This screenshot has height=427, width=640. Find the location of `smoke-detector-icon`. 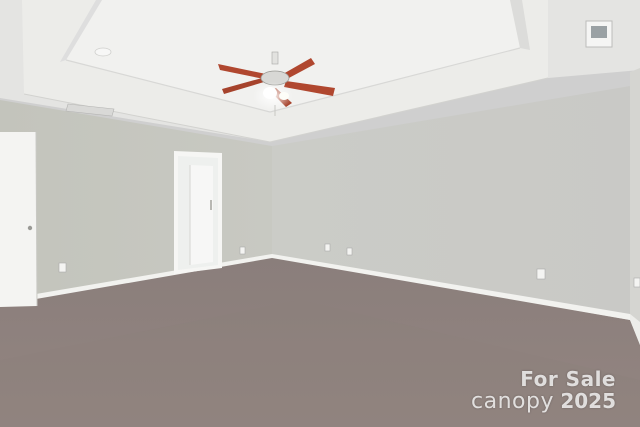

smoke-detector-icon is located at coordinates (103, 52).